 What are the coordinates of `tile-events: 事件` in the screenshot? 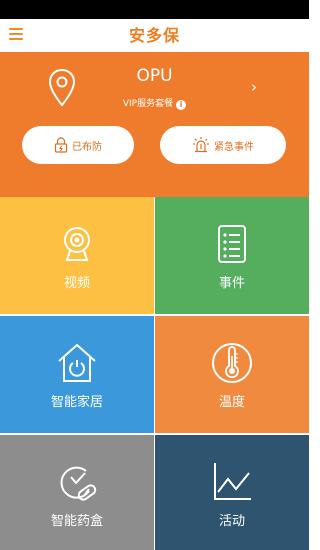 It's located at (232, 255).